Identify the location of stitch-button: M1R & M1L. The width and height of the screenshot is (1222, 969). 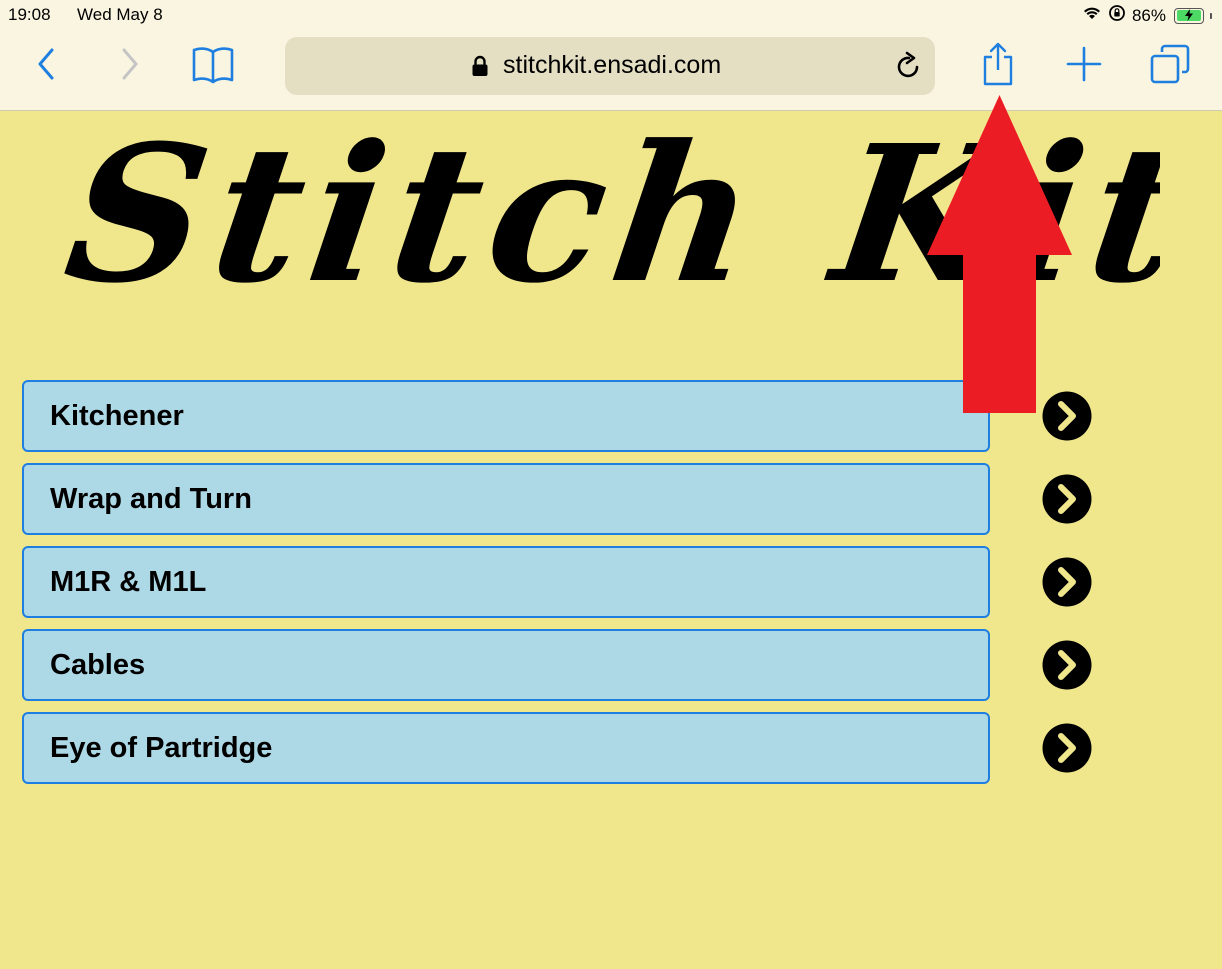
(506, 582).